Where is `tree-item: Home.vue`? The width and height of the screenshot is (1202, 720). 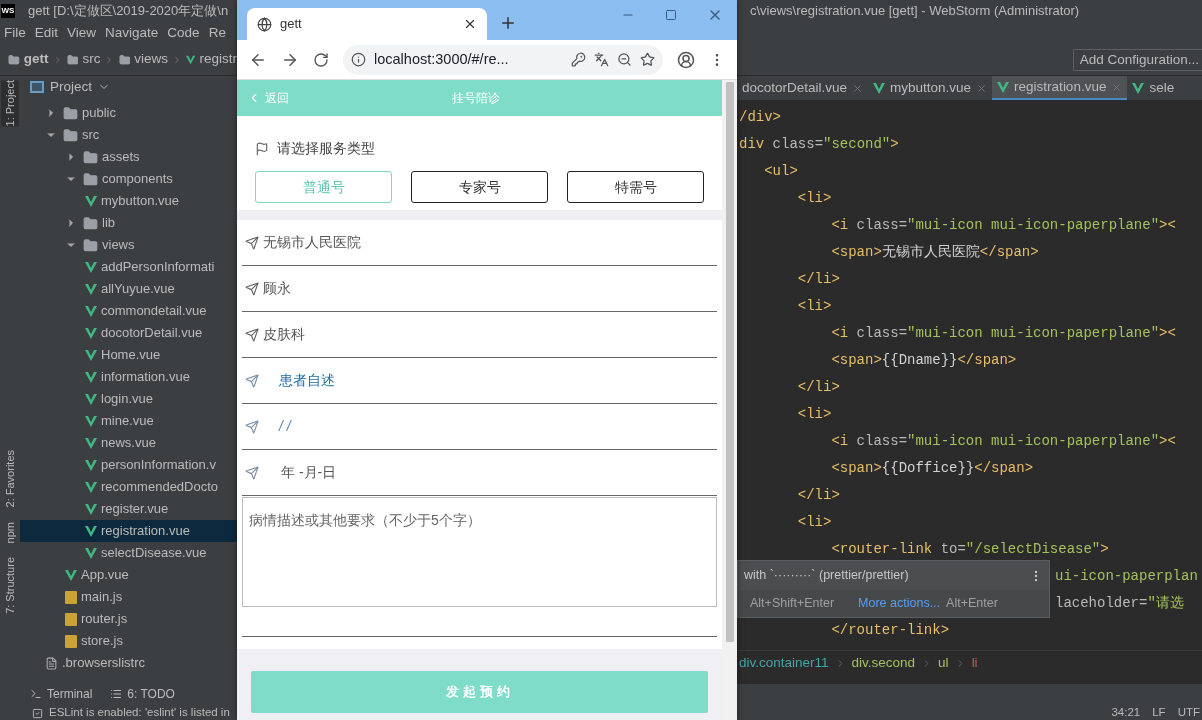 tree-item: Home.vue is located at coordinates (128, 355).